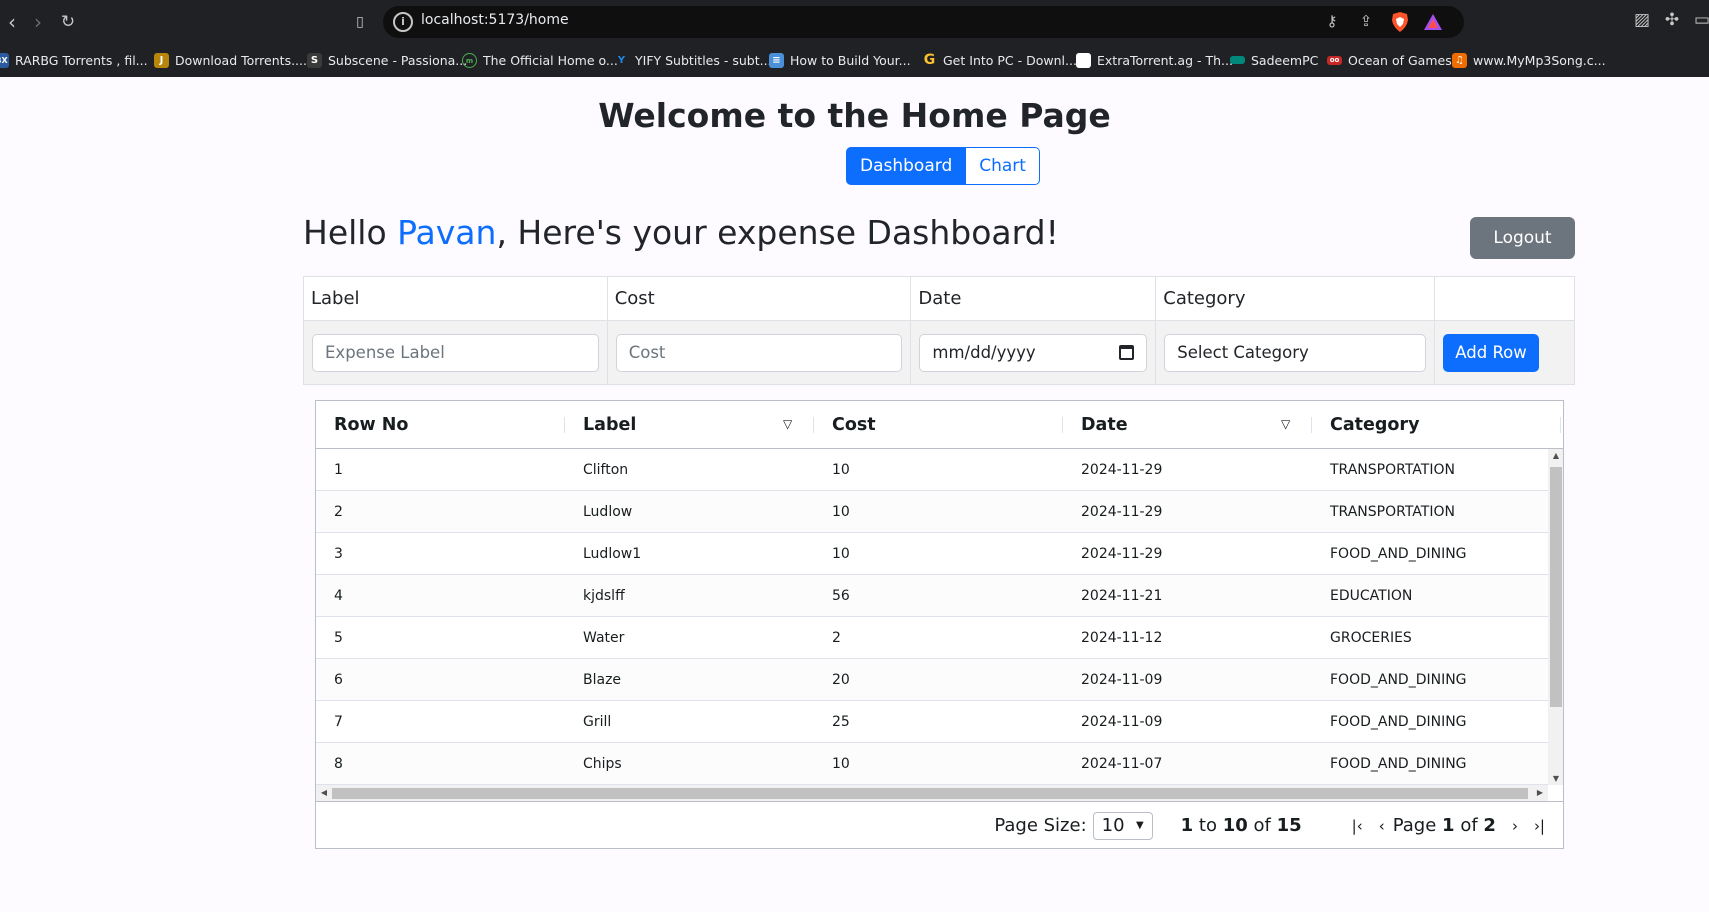  Describe the element at coordinates (1382, 826) in the screenshot. I see `previous-page-icon: ‹` at that location.